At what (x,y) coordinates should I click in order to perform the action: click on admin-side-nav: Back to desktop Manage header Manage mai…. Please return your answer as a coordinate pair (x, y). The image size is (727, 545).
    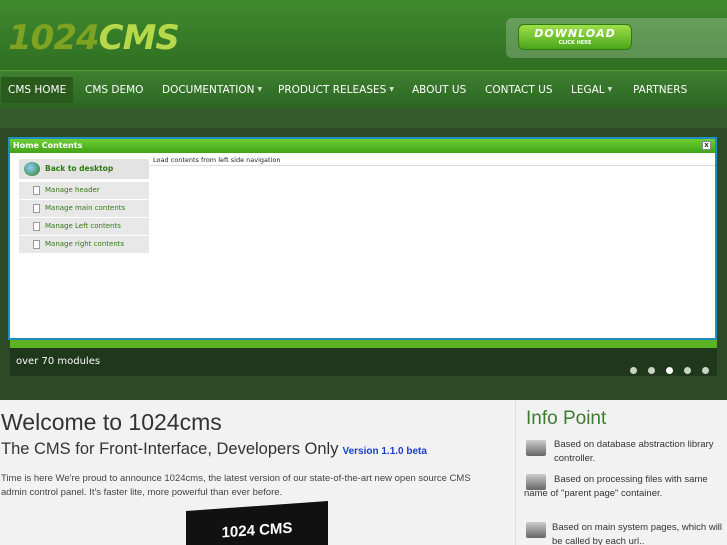
    Looking at the image, I should click on (84, 206).